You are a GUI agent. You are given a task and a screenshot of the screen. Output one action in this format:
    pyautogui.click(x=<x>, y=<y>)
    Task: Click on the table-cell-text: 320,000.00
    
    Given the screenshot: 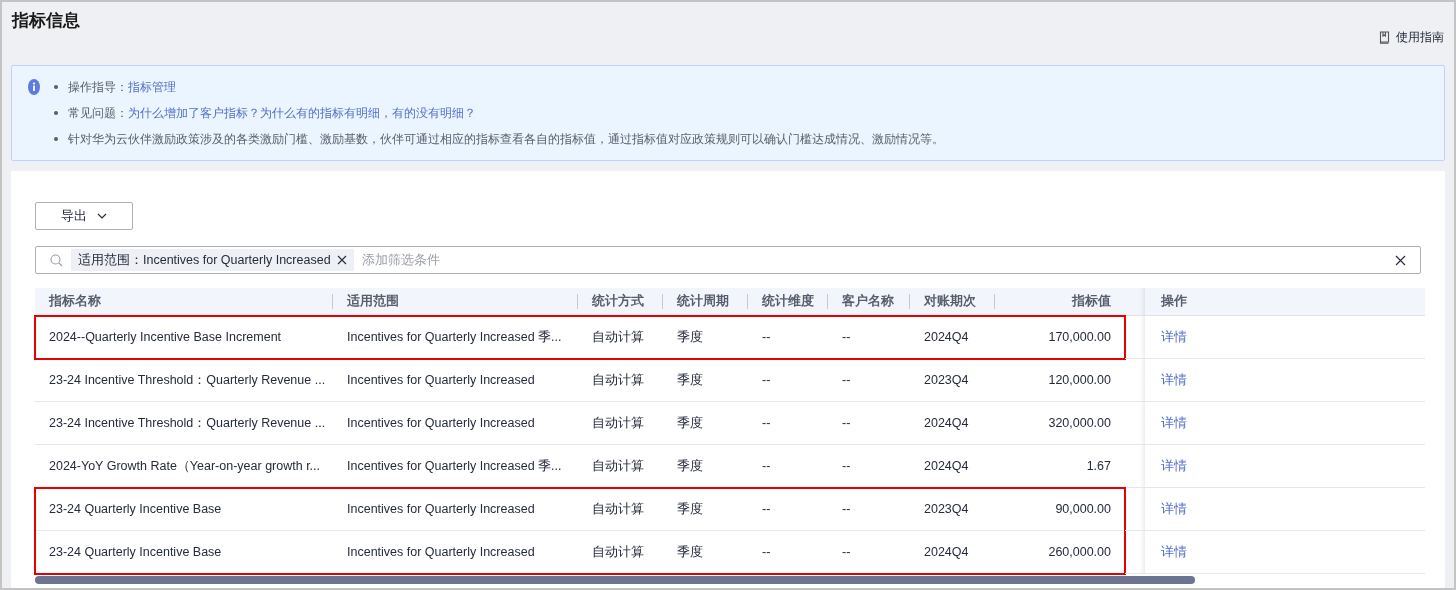 What is the action you would take?
    pyautogui.click(x=1079, y=423)
    